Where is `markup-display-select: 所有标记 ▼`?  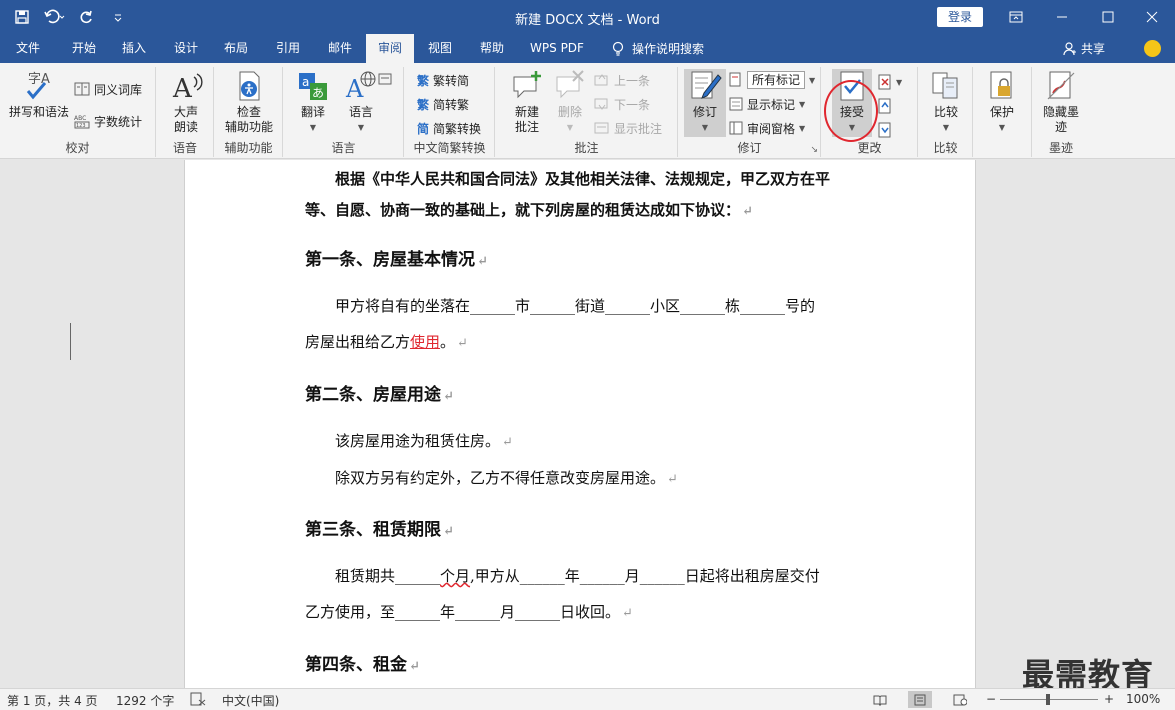 markup-display-select: 所有标记 ▼ is located at coordinates (772, 80).